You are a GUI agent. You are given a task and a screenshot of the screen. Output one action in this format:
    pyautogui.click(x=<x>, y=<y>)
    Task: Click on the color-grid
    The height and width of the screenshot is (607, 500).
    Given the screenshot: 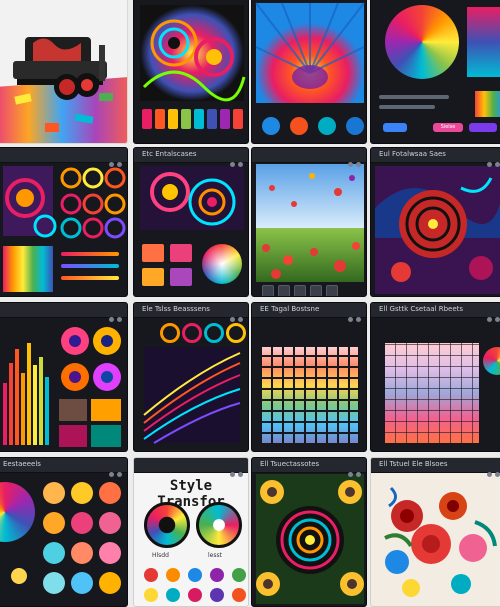 What is the action you would take?
    pyautogui.click(x=310, y=395)
    